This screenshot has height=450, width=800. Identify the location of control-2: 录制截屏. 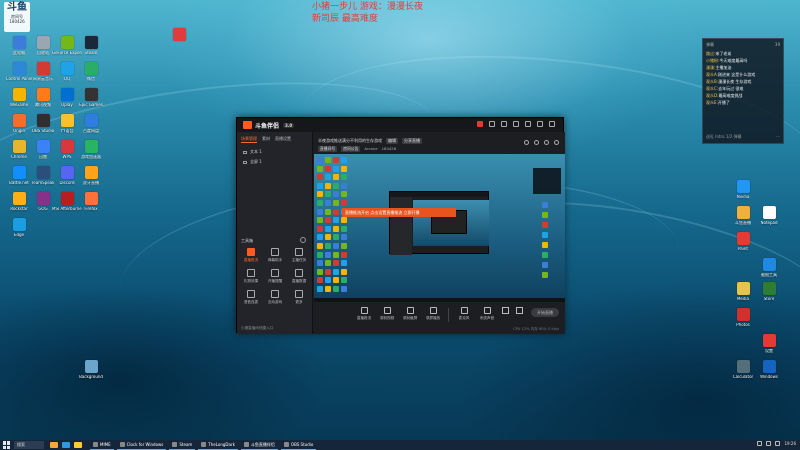
(410, 312).